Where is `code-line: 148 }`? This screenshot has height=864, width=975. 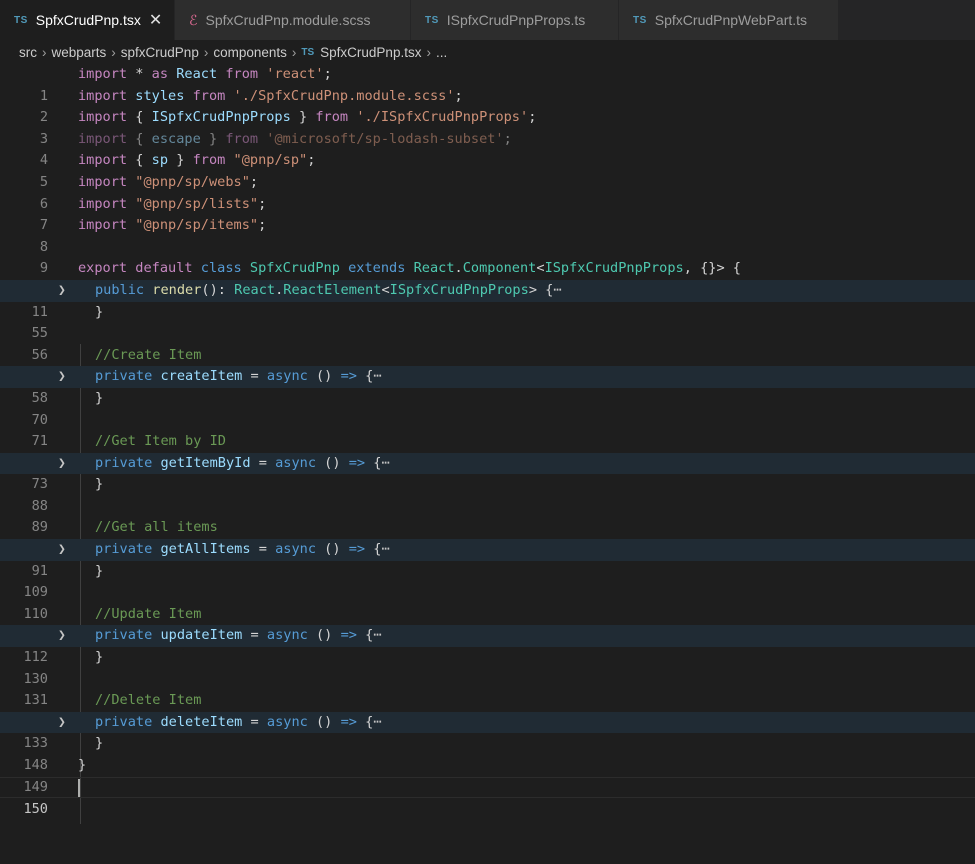
code-line: 148 } is located at coordinates (487, 753).